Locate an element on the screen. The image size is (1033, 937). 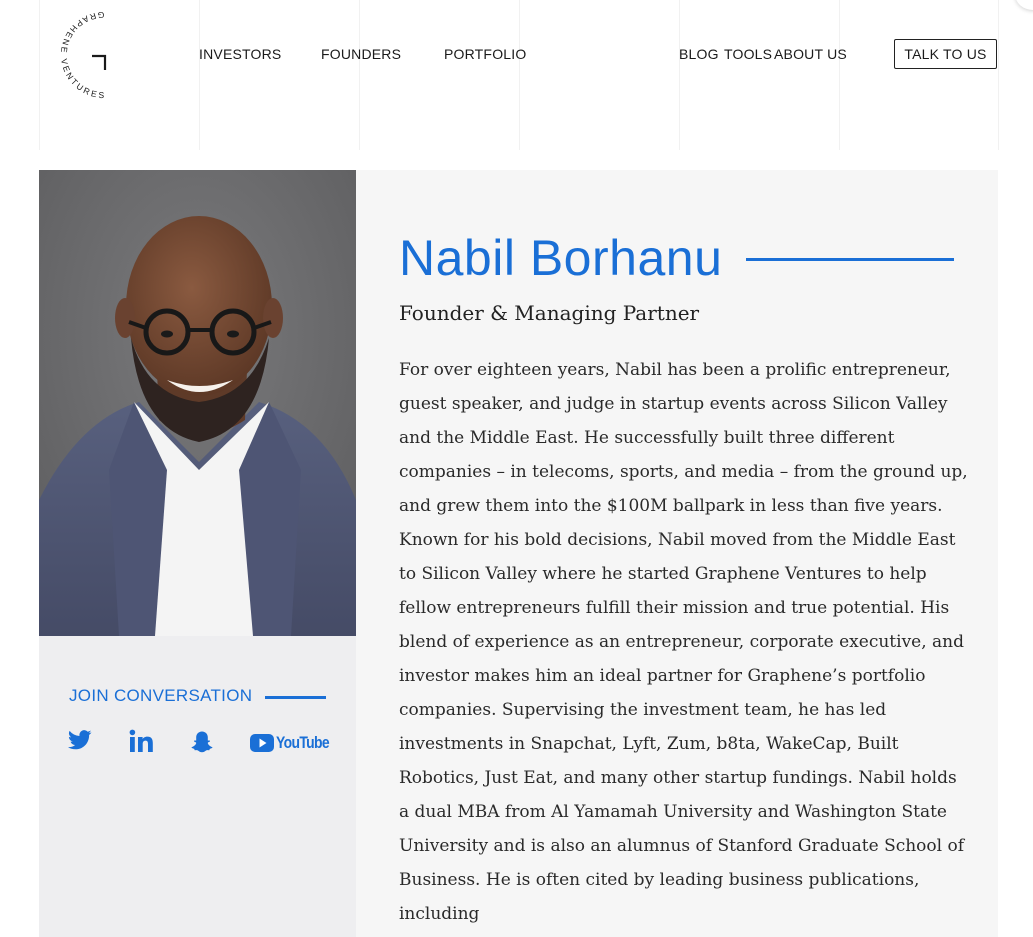
nav-portfolio: PORTFOLIO is located at coordinates (485, 54).